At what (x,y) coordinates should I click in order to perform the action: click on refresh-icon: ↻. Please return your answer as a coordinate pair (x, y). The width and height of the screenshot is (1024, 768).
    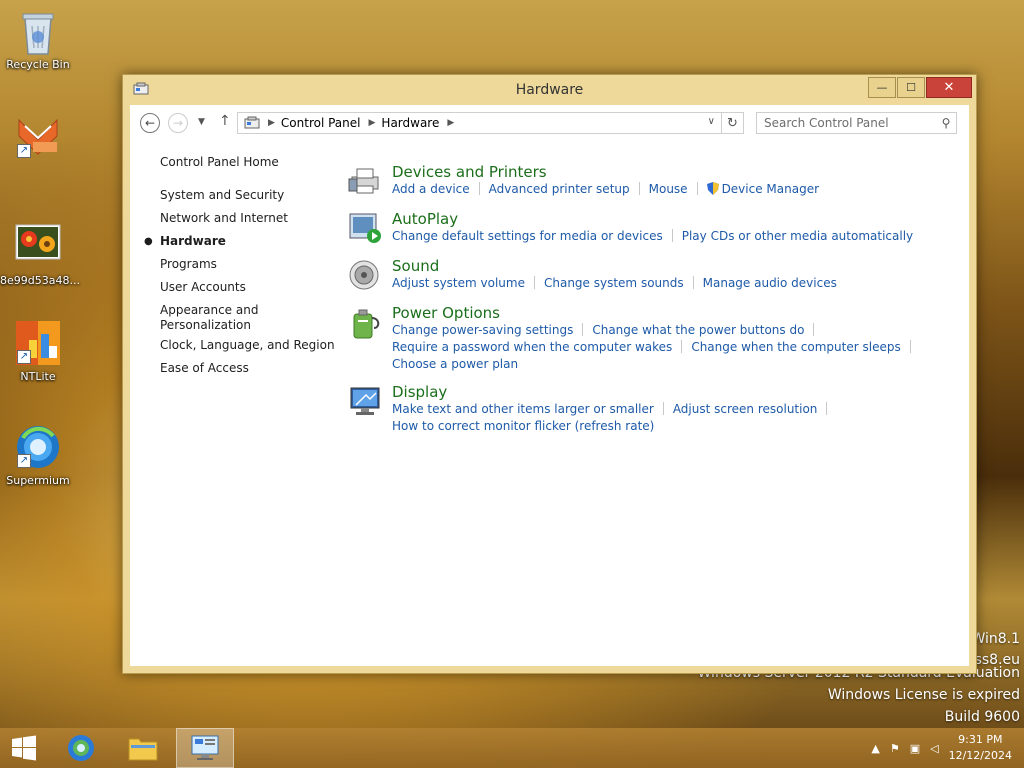
    Looking at the image, I should click on (732, 123).